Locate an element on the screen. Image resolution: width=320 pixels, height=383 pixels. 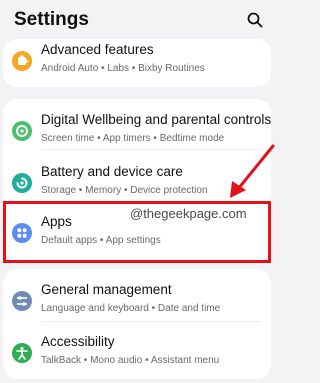
item-title: General management is located at coordinates (106, 289).